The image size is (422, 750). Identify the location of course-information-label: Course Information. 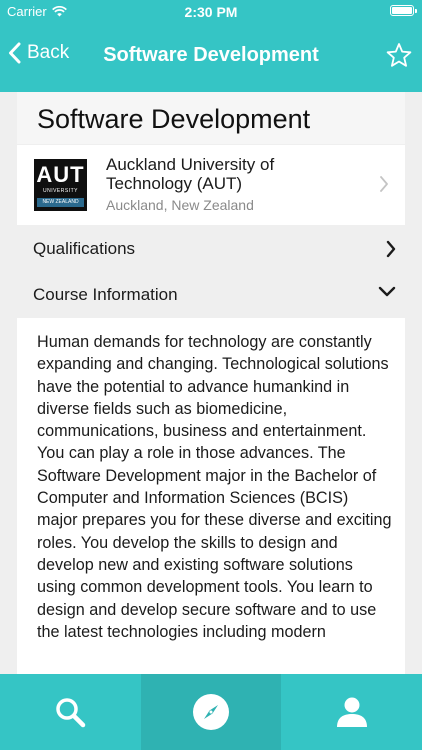
(105, 294).